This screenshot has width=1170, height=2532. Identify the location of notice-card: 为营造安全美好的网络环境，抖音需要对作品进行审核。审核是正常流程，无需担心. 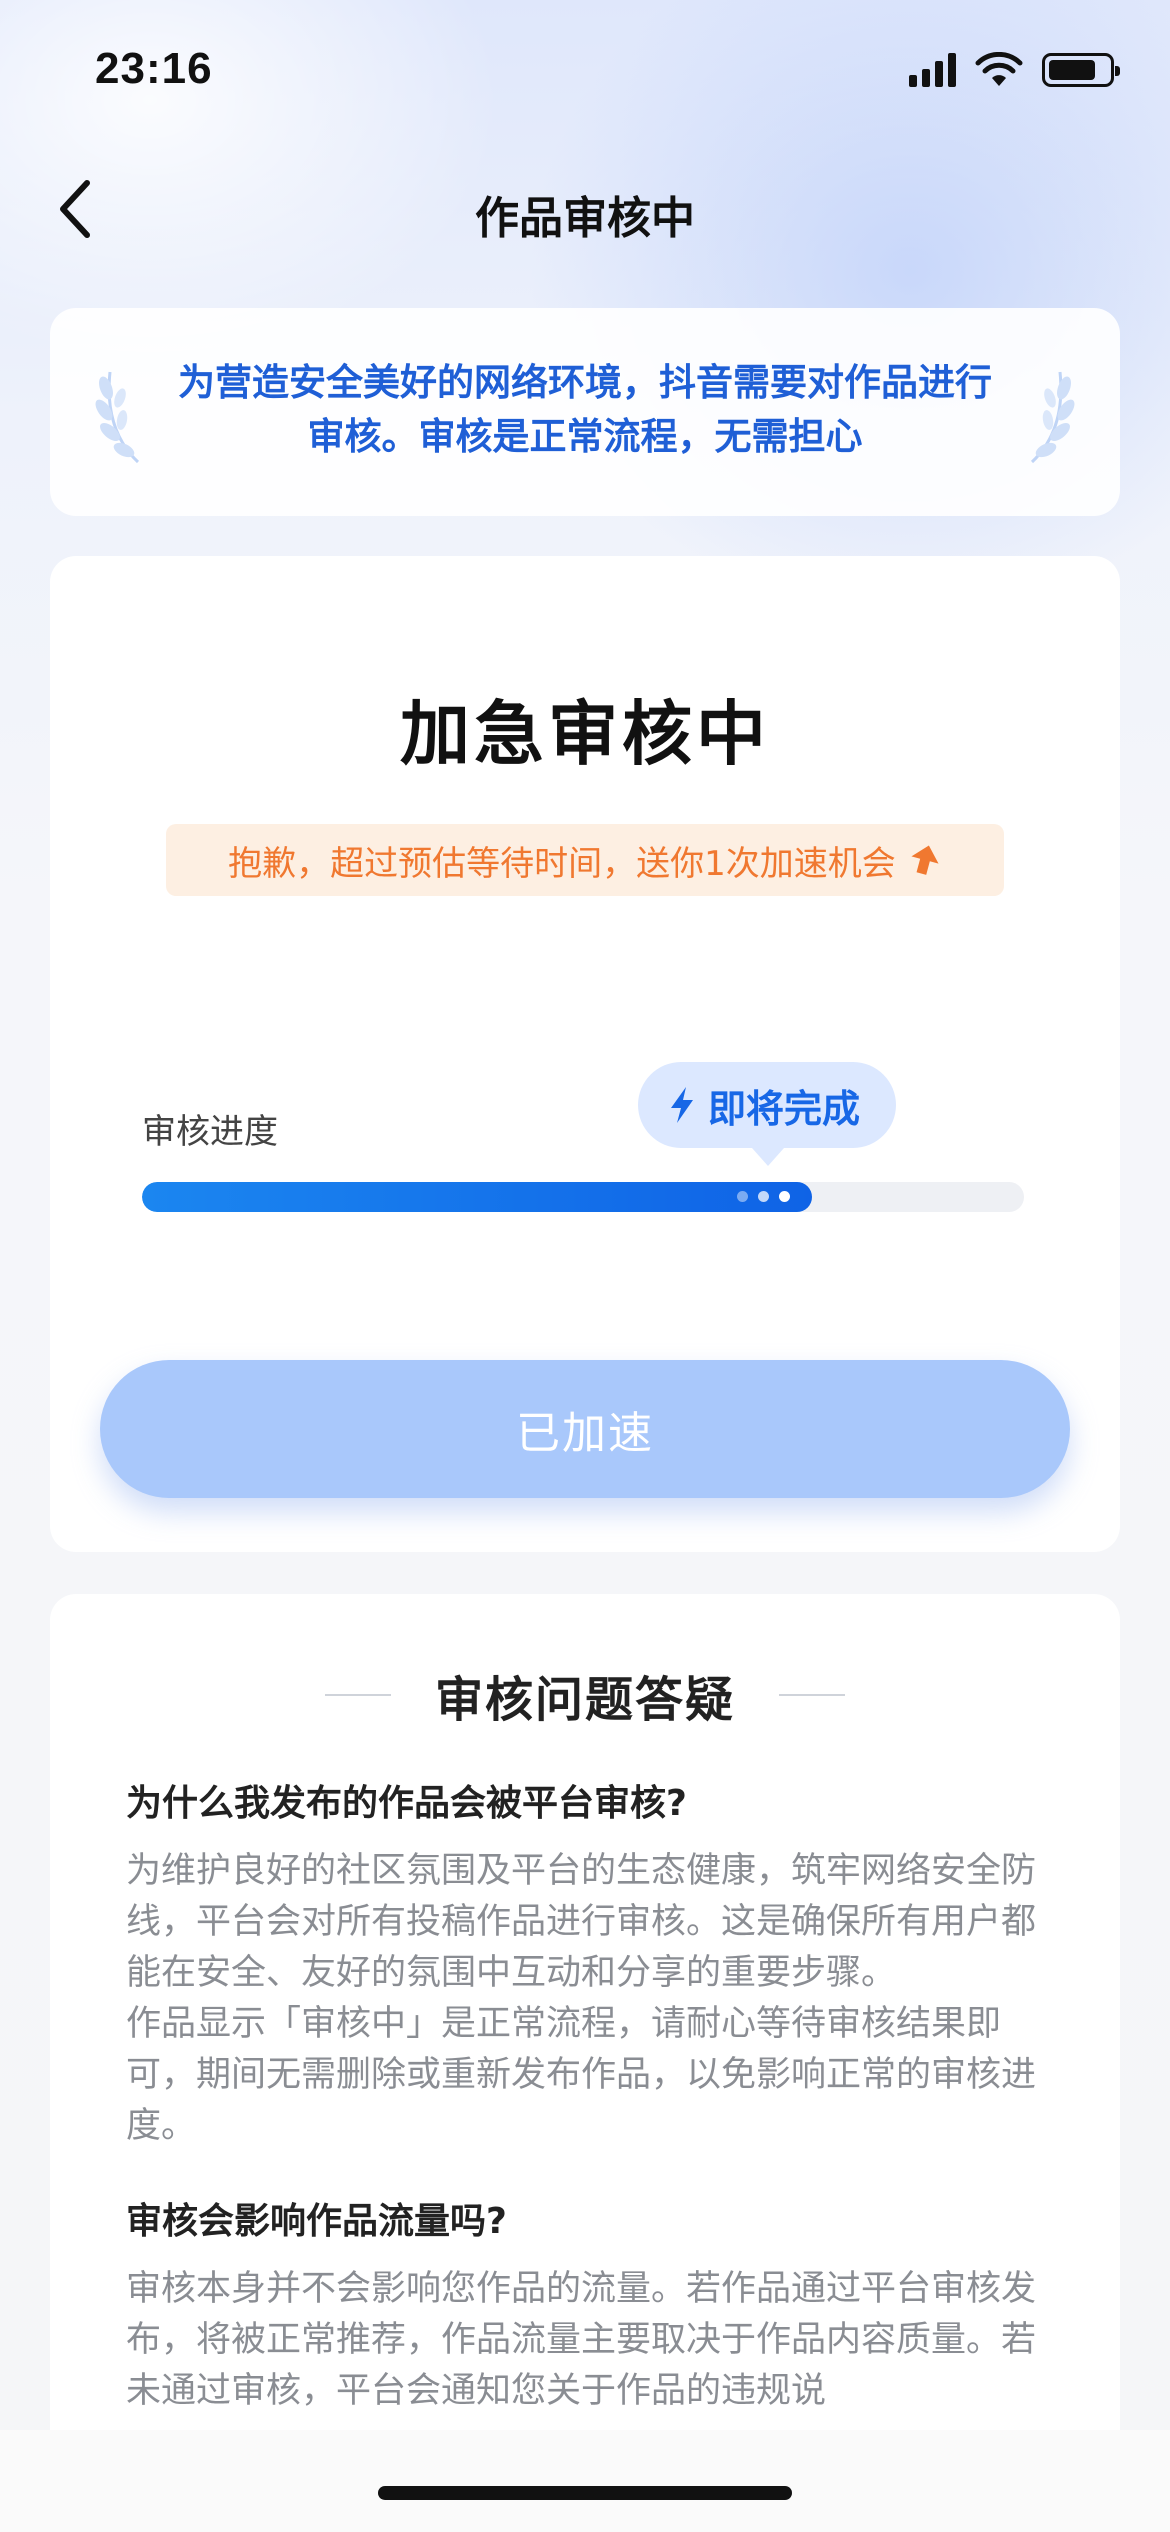
(585, 412).